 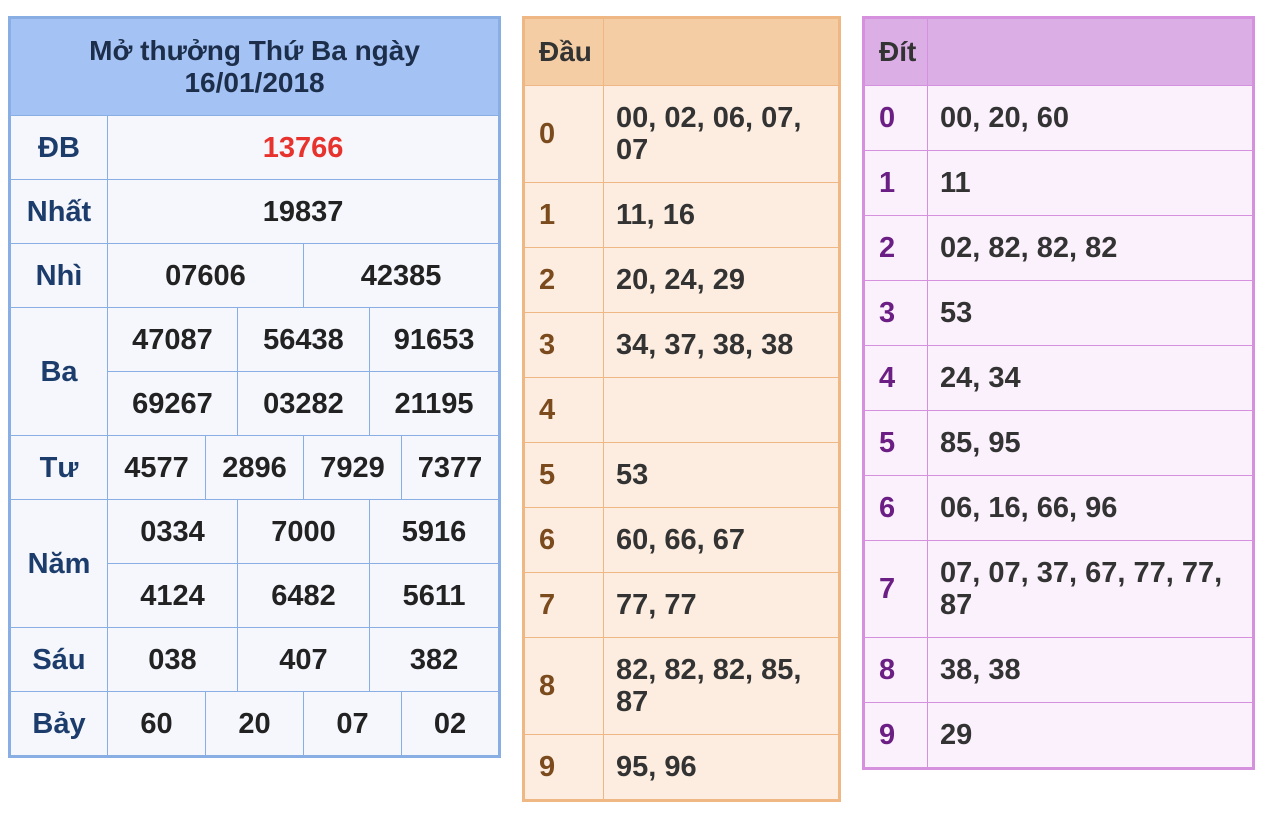 I want to click on dau-row: 1 11, 16, so click(x=681, y=215).